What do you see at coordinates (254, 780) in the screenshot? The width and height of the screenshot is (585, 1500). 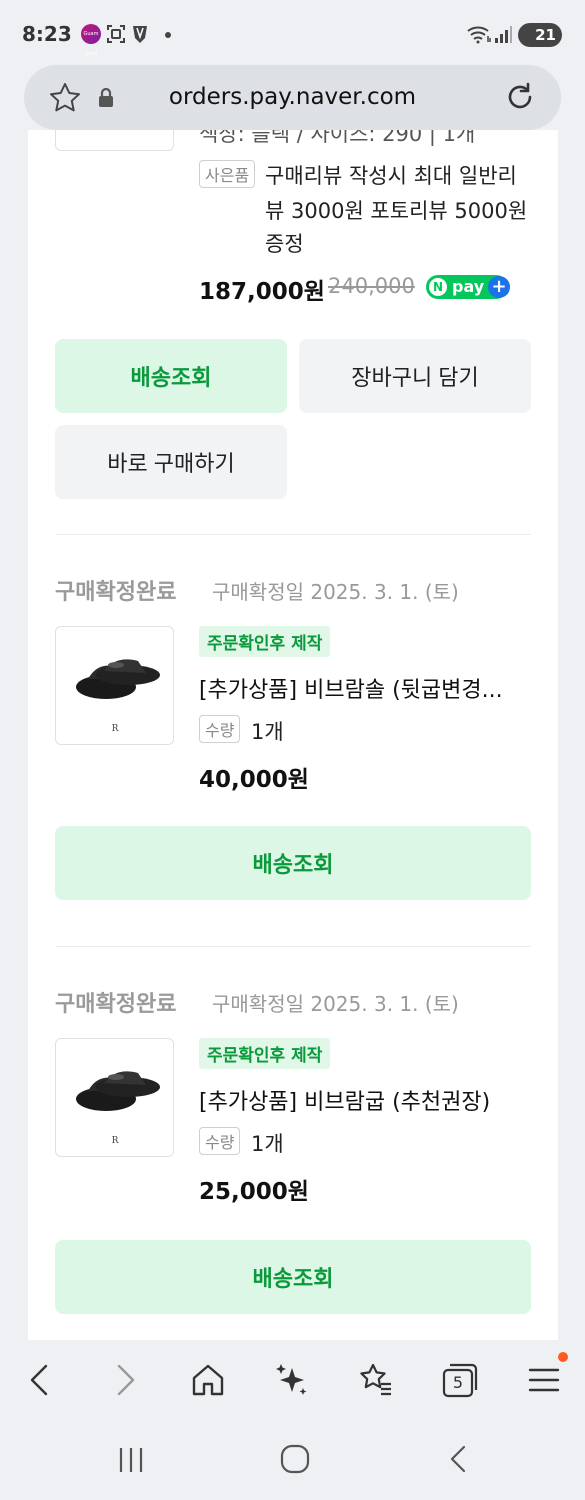 I see `item-price: 40,000원` at bounding box center [254, 780].